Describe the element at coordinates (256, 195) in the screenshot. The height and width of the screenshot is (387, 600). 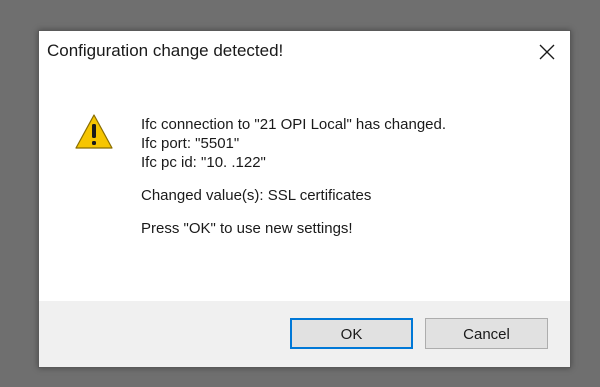
I see `changed-values-text: Changed value(s): SSL certificates` at that location.